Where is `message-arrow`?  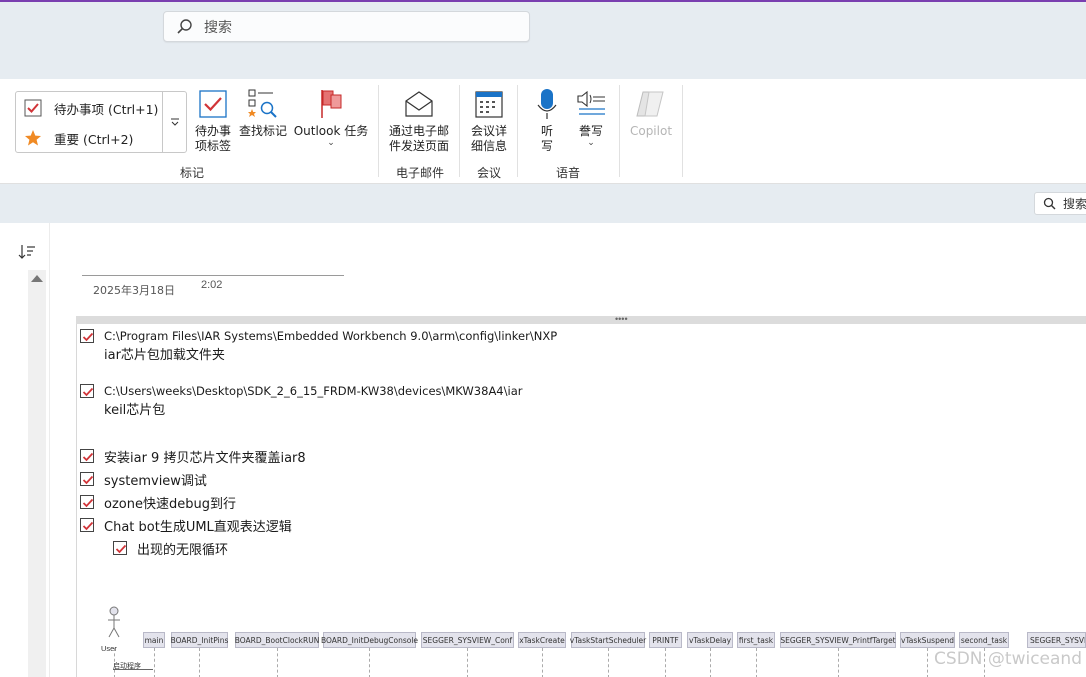 message-arrow is located at coordinates (133, 669).